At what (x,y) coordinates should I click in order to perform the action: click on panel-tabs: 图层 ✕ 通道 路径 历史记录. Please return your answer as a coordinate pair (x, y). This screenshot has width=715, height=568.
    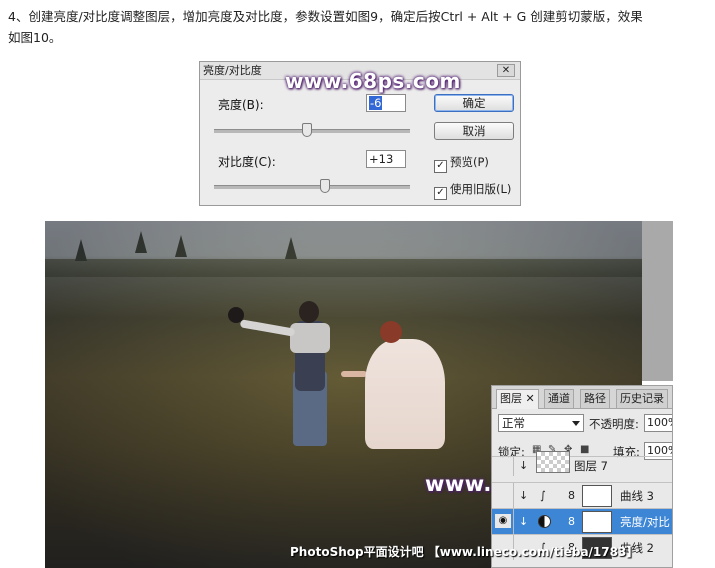
    Looking at the image, I should click on (582, 397).